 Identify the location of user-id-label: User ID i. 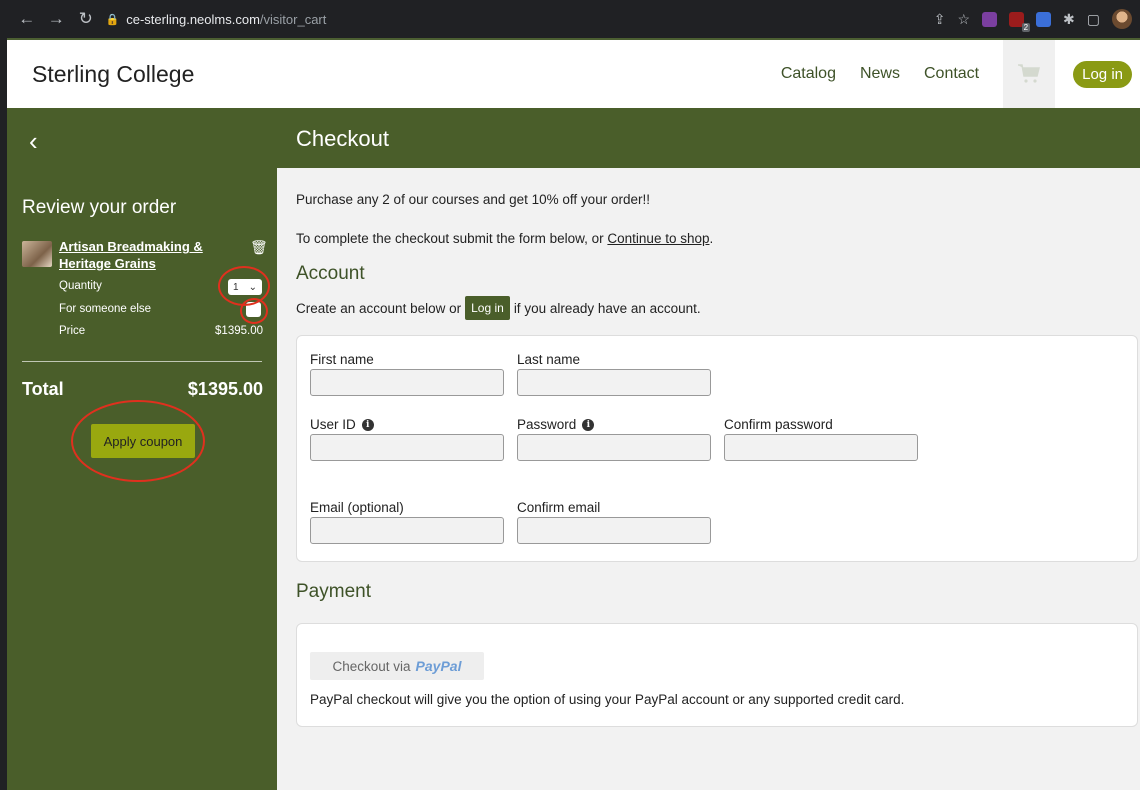
(342, 424).